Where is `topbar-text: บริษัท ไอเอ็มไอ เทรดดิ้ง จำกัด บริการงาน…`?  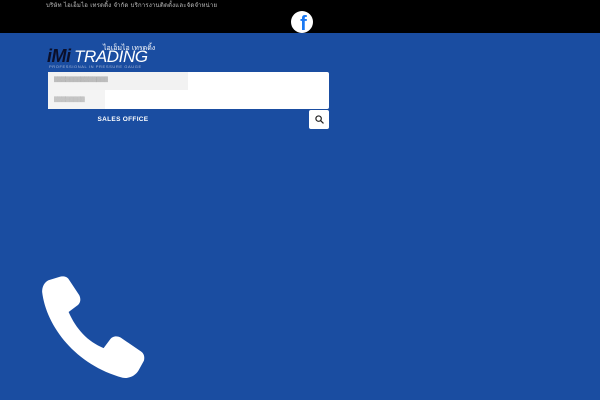
topbar-text: บริษัท ไอเอ็มไอ เทรดดิ้ง จำกัด บริการงาน… is located at coordinates (132, 5).